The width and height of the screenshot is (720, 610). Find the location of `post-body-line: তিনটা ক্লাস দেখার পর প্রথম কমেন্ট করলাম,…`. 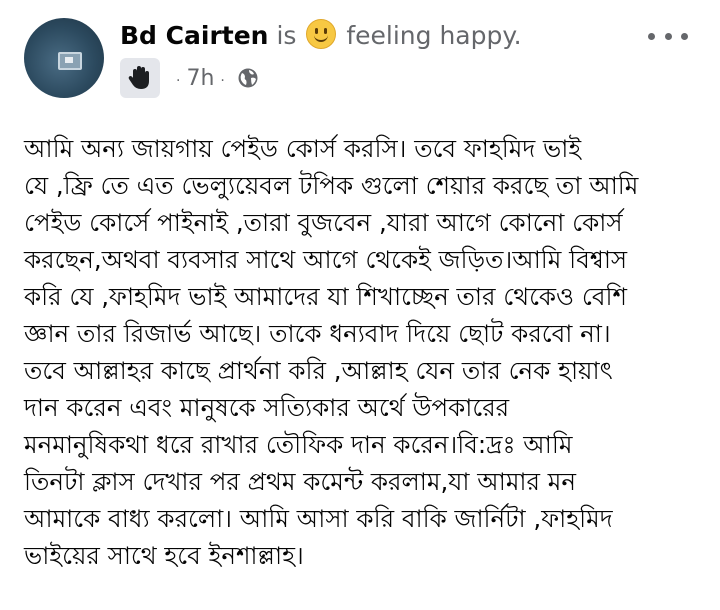

post-body-line: তিনটা ক্লাস দেখার পর প্রথম কমেন্ট করলাম,… is located at coordinates (300, 481).